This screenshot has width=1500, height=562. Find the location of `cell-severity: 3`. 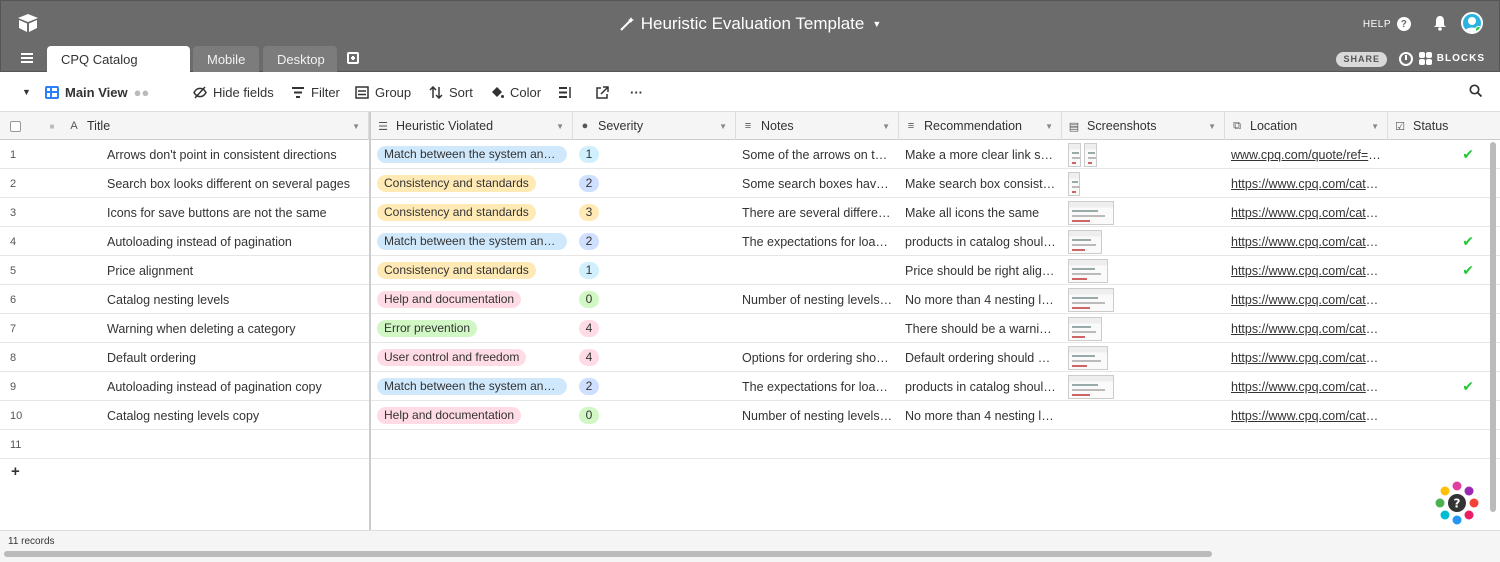

cell-severity: 3 is located at coordinates (654, 212).